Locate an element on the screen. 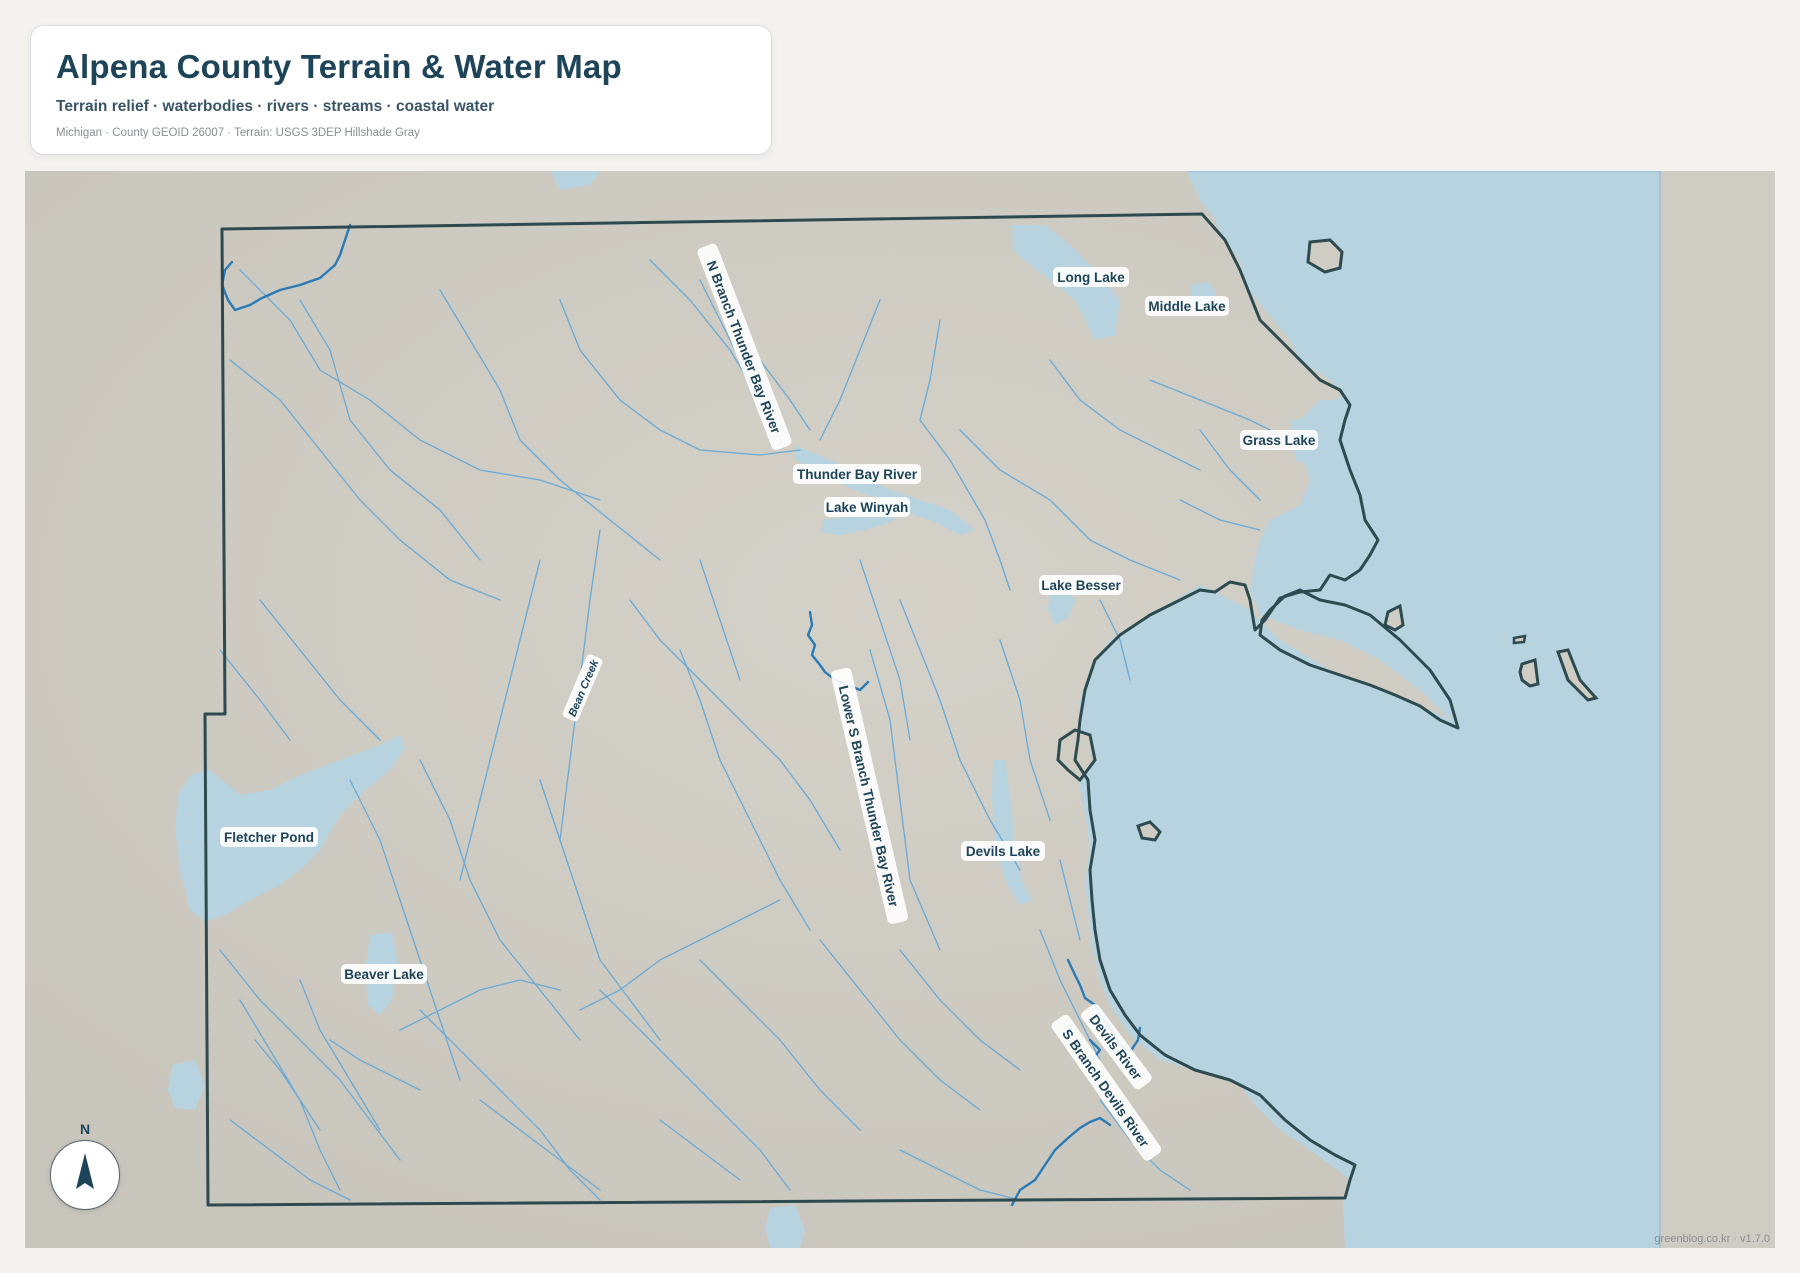 The width and height of the screenshot is (1800, 1273). svg-text: Fletcher Pond is located at coordinates (269, 837).